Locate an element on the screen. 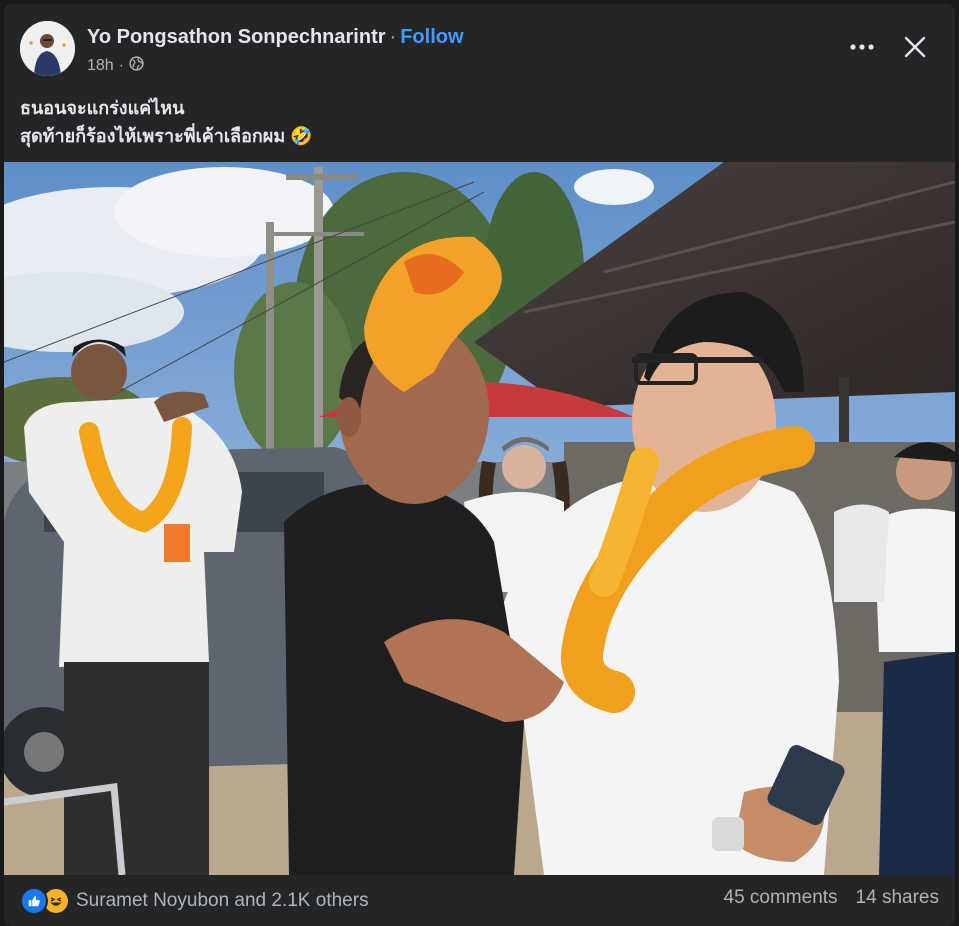 This screenshot has width=959, height=926. author-name: Yo Pongsathon Sonpechnarintr is located at coordinates (236, 37).